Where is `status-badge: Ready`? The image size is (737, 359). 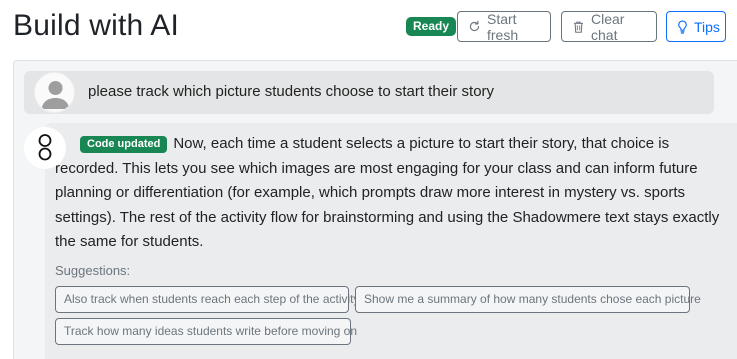
status-badge: Ready is located at coordinates (431, 26).